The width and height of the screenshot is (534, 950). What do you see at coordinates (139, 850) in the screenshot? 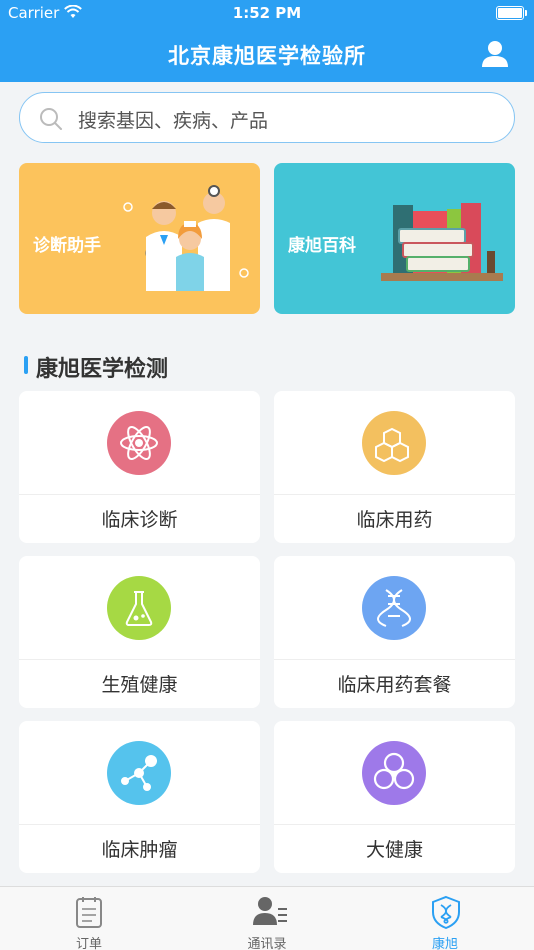
I see `category-label: 临床肿瘤` at bounding box center [139, 850].